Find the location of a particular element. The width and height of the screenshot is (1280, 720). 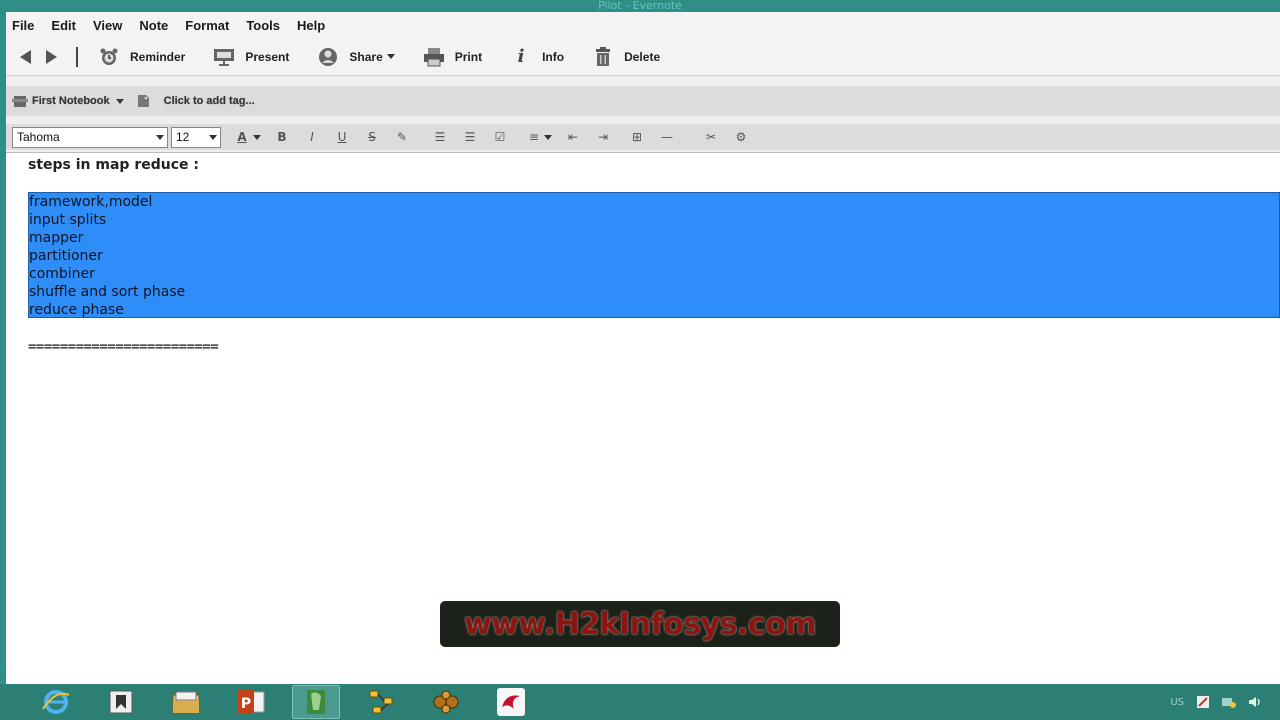

align-icon: ≡ is located at coordinates (534, 137).